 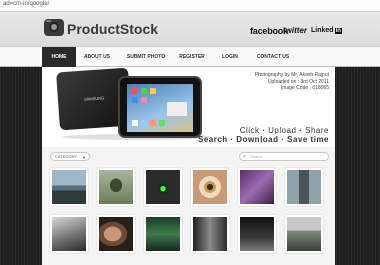 What do you see at coordinates (291, 75) in the screenshot?
I see `photo-credit: Photography by Mr. Akash Rajput` at bounding box center [291, 75].